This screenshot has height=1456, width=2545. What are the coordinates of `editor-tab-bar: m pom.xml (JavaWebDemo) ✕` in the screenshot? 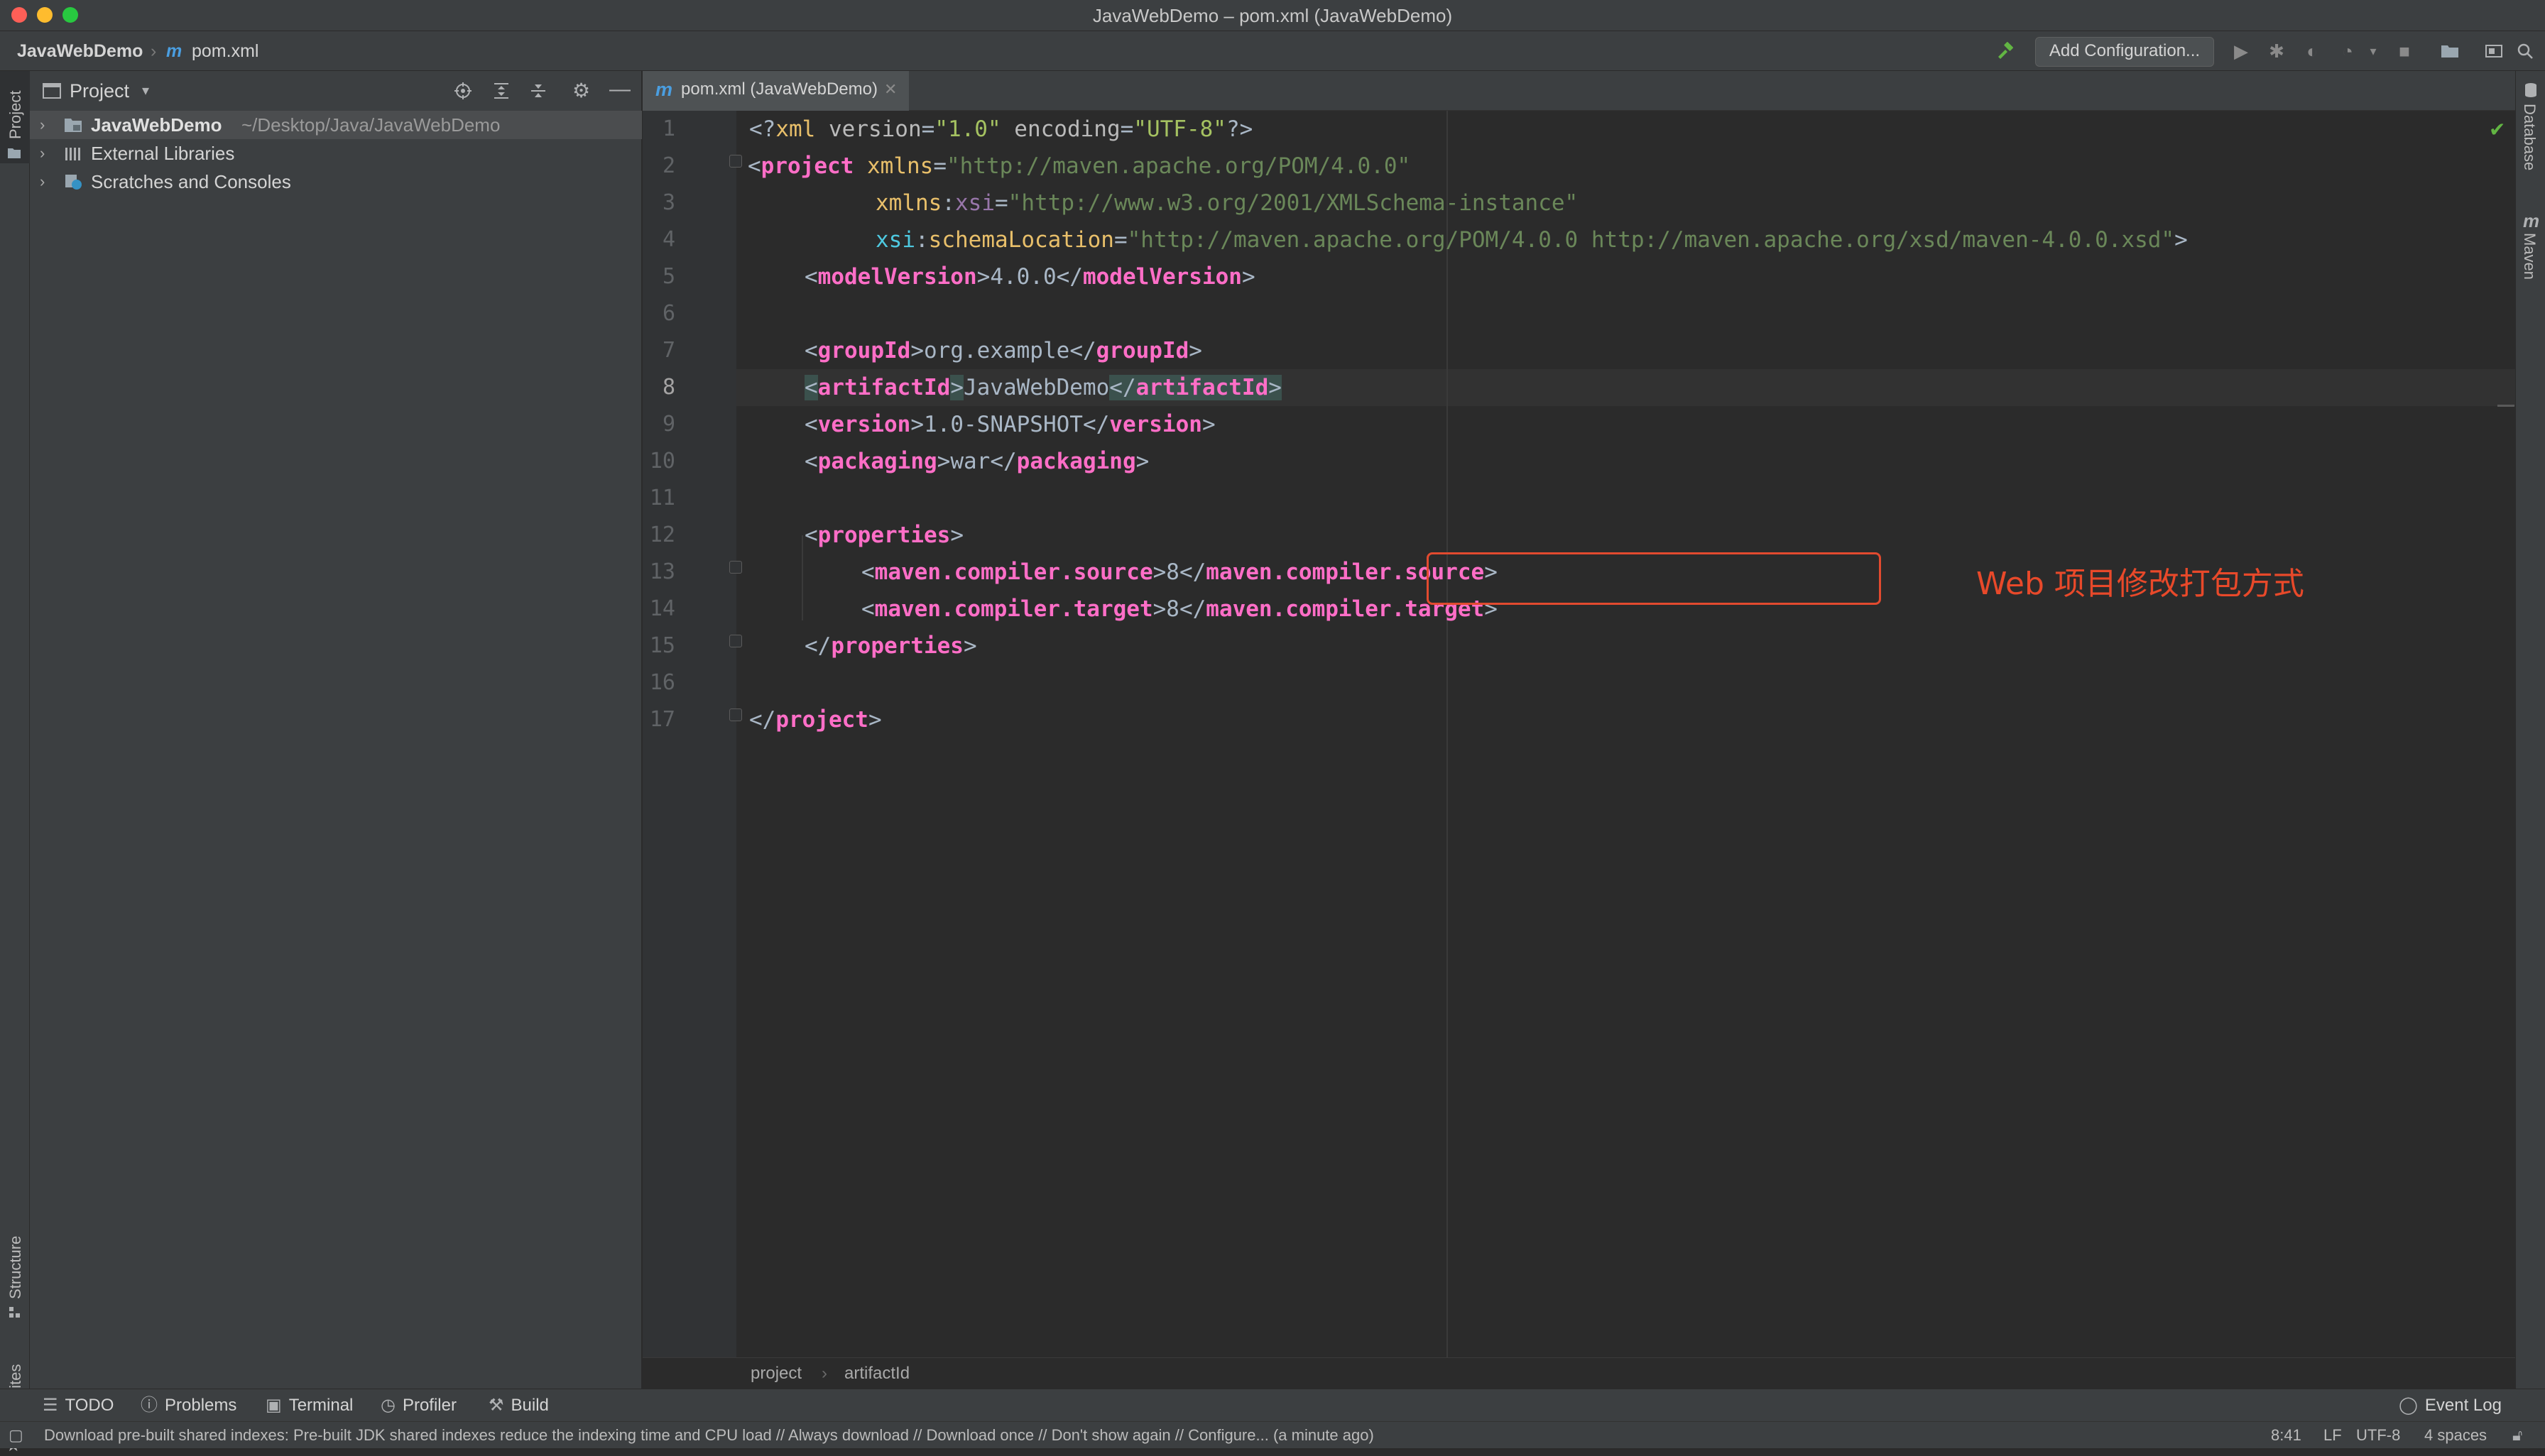 It's located at (1579, 92).